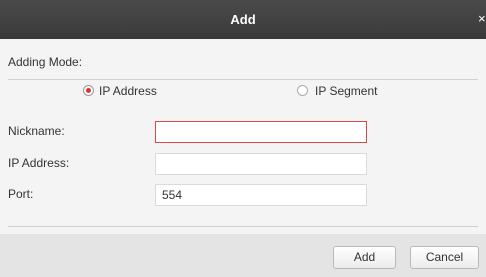 Image resolution: width=486 pixels, height=277 pixels. Describe the element at coordinates (261, 132) in the screenshot. I see `nickname-field` at that location.